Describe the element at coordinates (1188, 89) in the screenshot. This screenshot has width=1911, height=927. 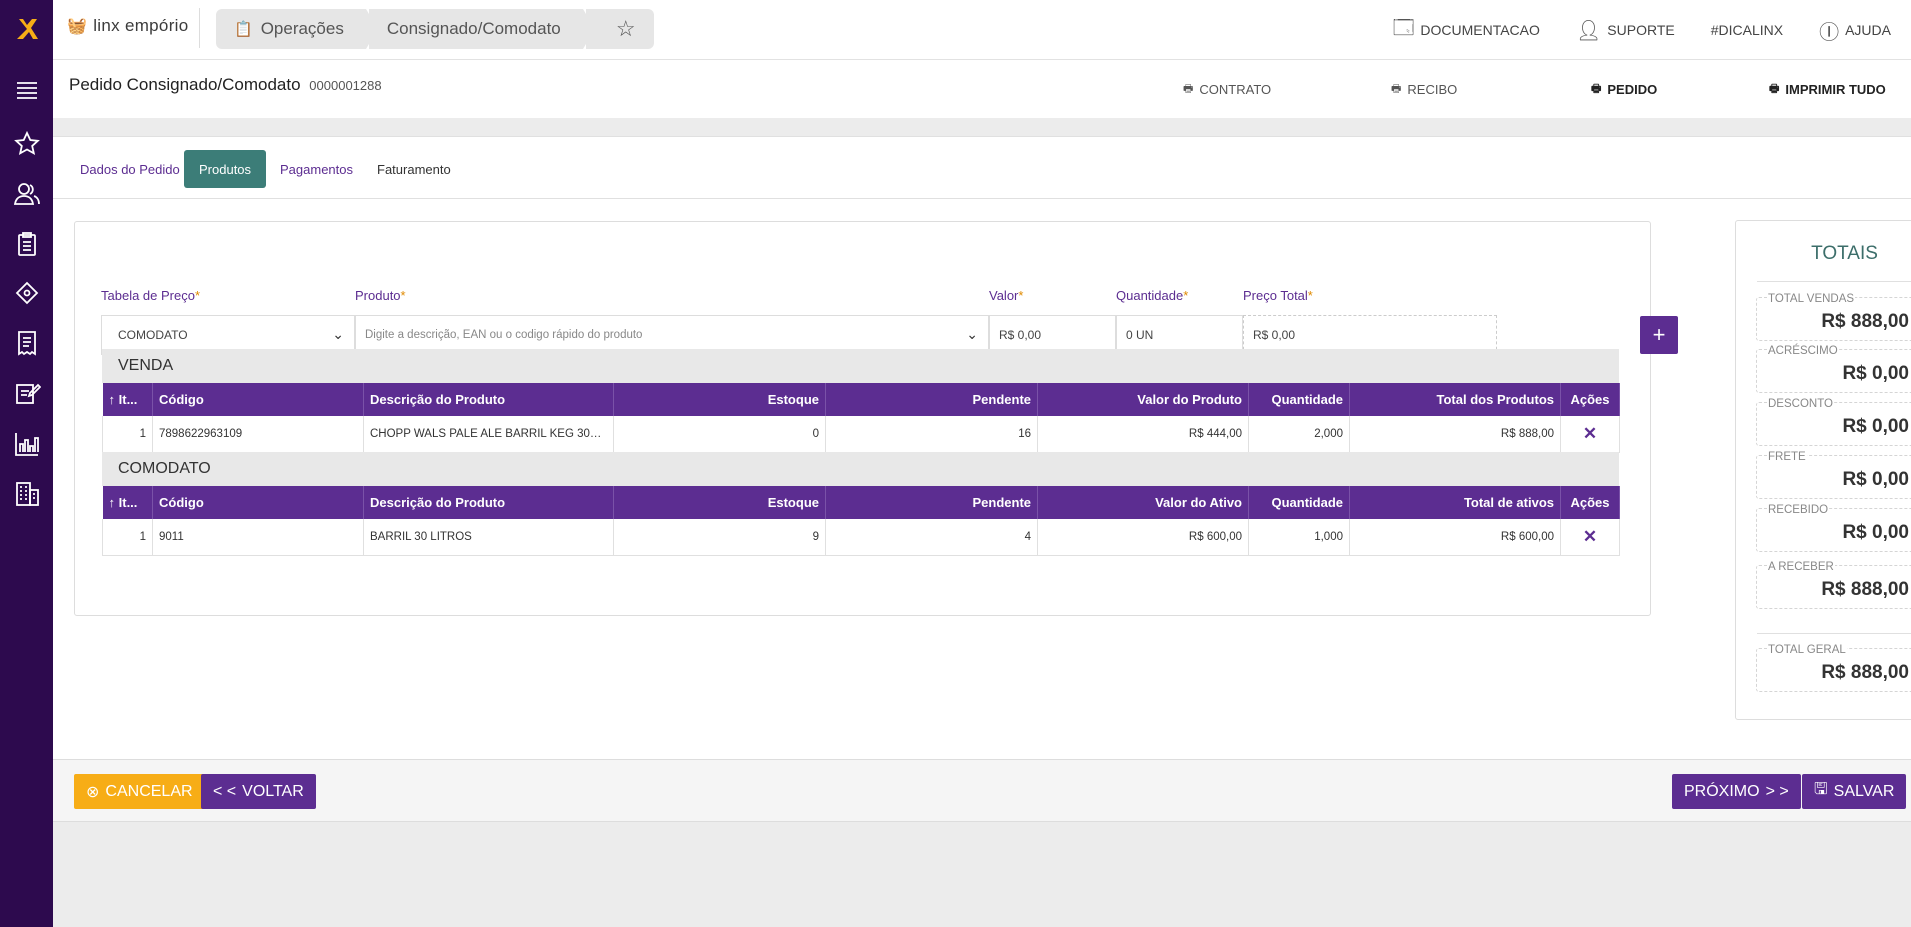
I see `printer-icon: 🖶︎` at that location.